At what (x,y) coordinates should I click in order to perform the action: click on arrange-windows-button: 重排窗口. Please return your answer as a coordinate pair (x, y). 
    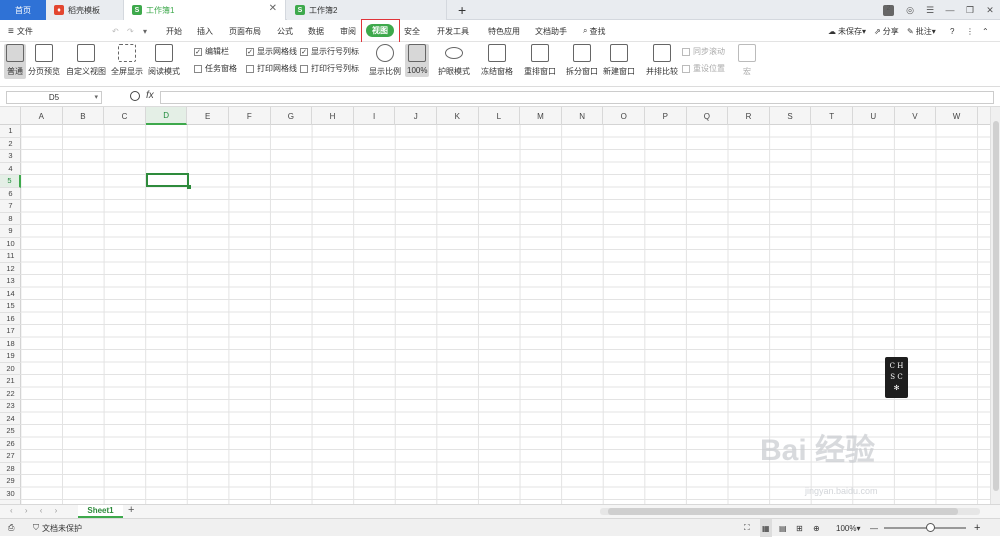
    Looking at the image, I should click on (540, 60).